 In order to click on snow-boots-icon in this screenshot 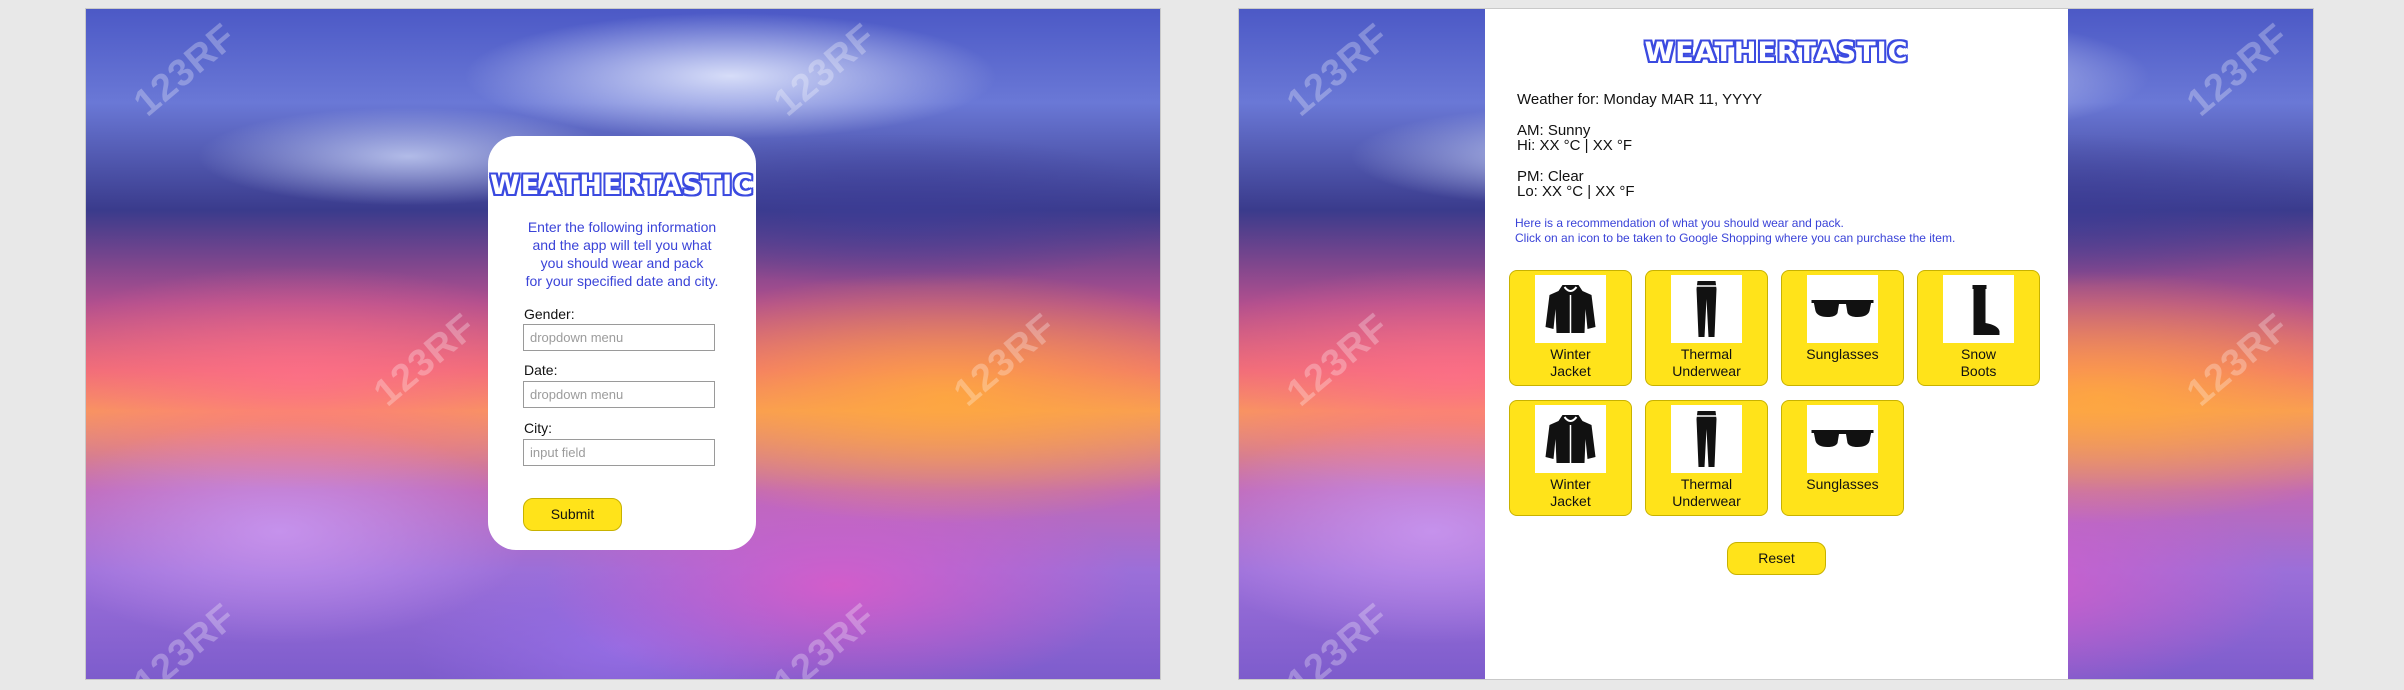, I will do `click(1978, 309)`.